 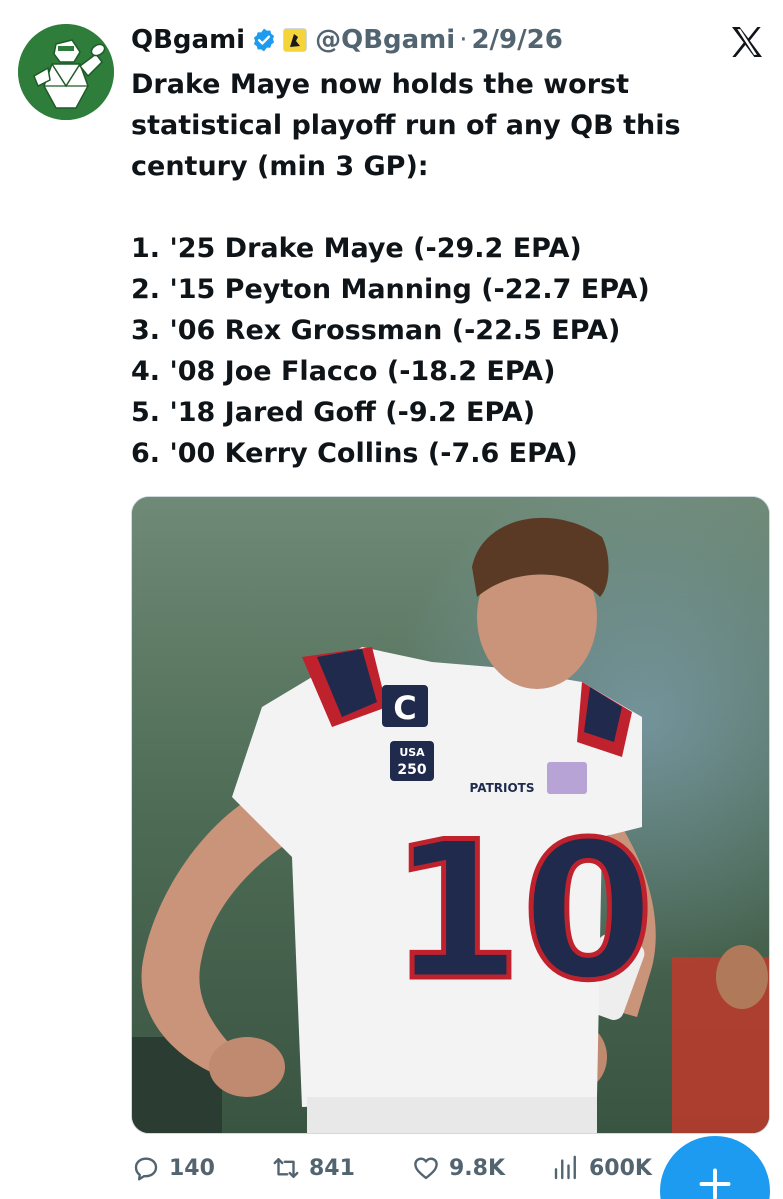 What do you see at coordinates (404, 708) in the screenshot?
I see `captain-patch-text: C` at bounding box center [404, 708].